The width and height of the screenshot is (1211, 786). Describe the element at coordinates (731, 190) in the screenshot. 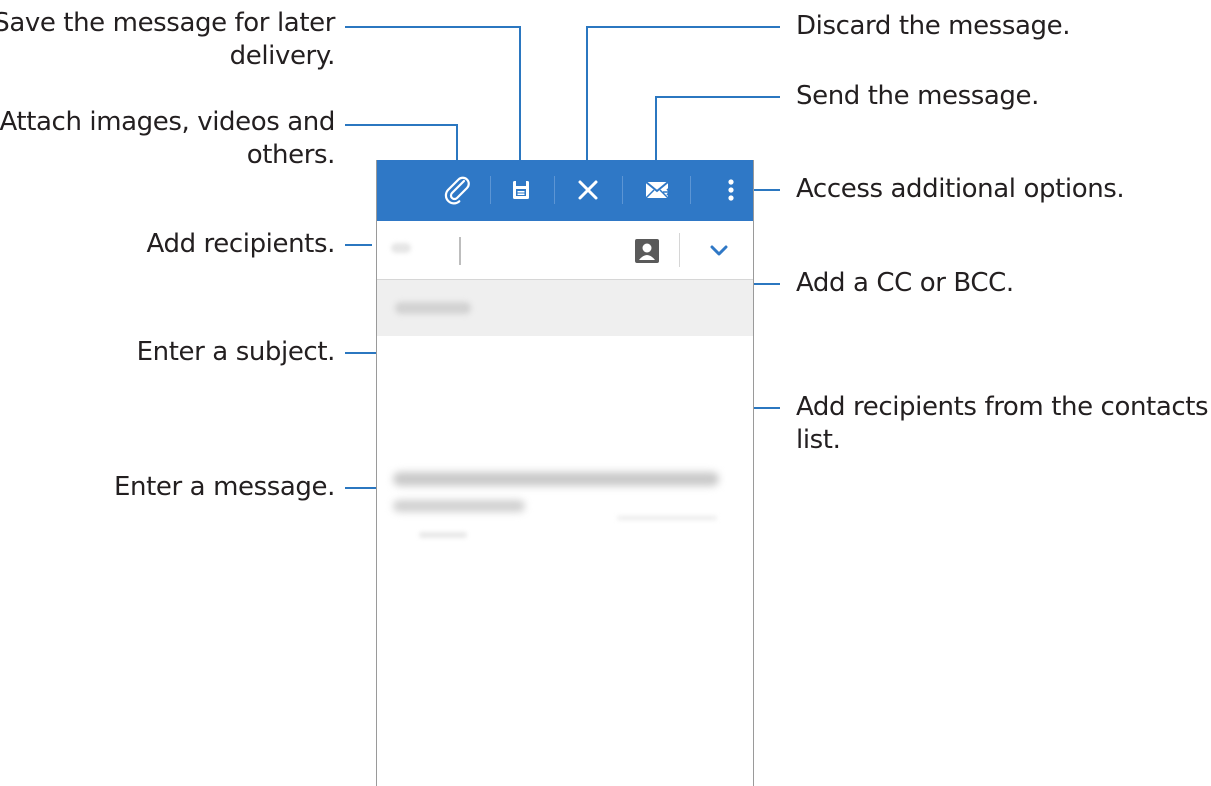

I see `more-vertical-icon` at that location.